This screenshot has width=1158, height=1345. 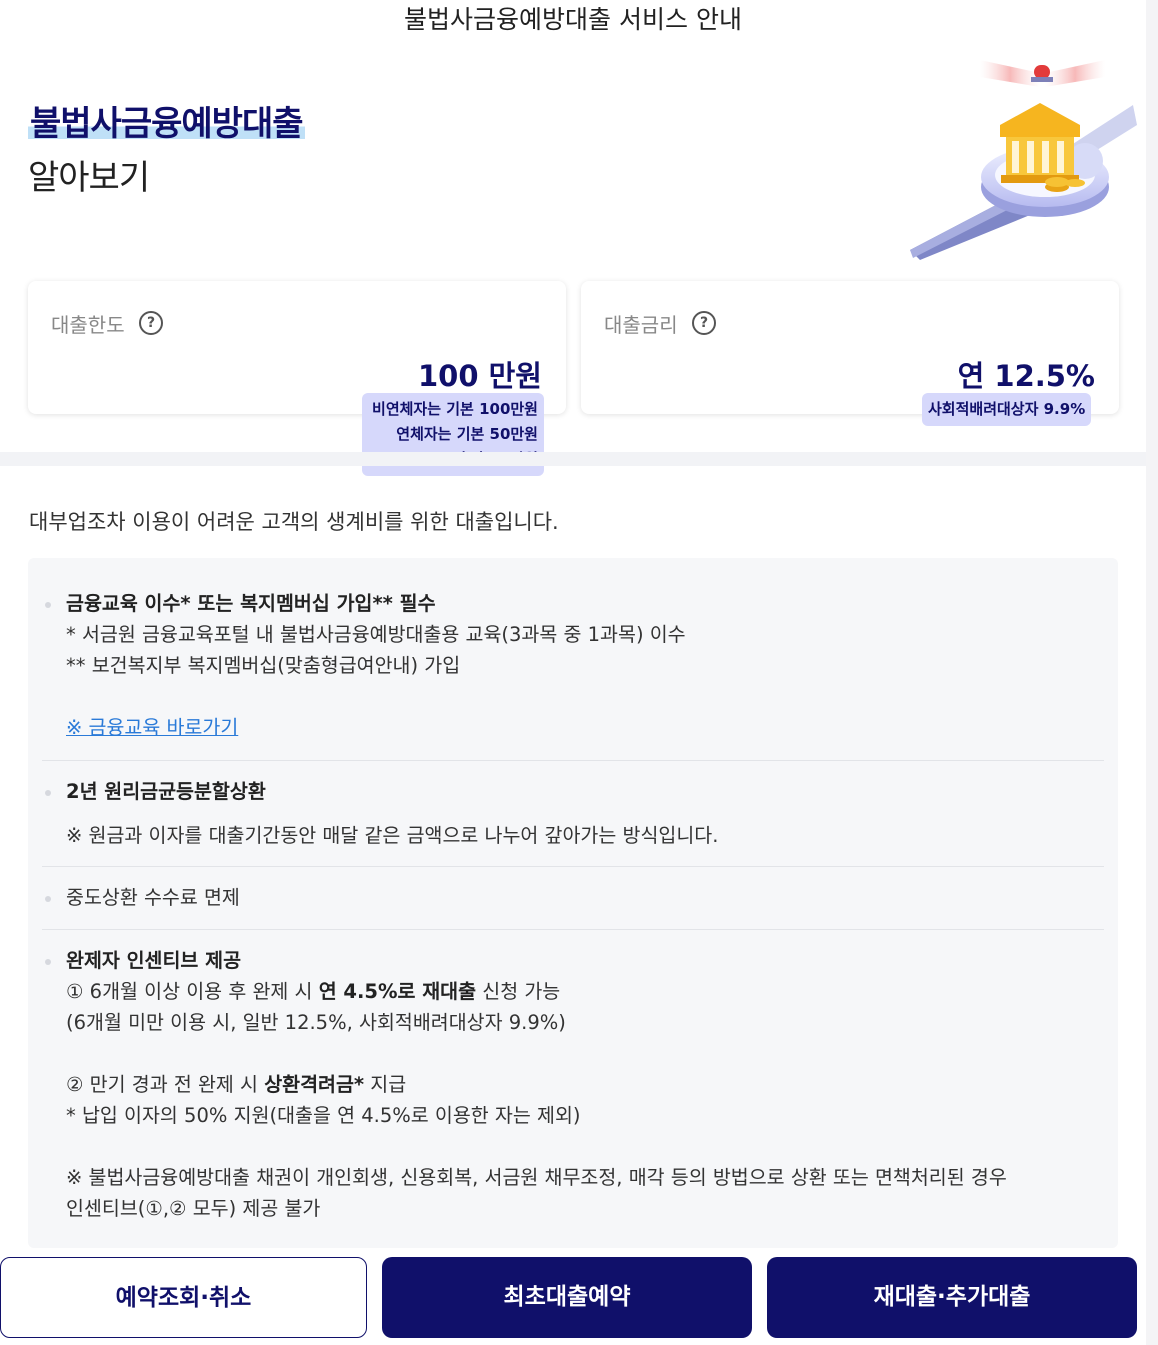 I want to click on item-text-part: 지급, so click(x=385, y=1084).